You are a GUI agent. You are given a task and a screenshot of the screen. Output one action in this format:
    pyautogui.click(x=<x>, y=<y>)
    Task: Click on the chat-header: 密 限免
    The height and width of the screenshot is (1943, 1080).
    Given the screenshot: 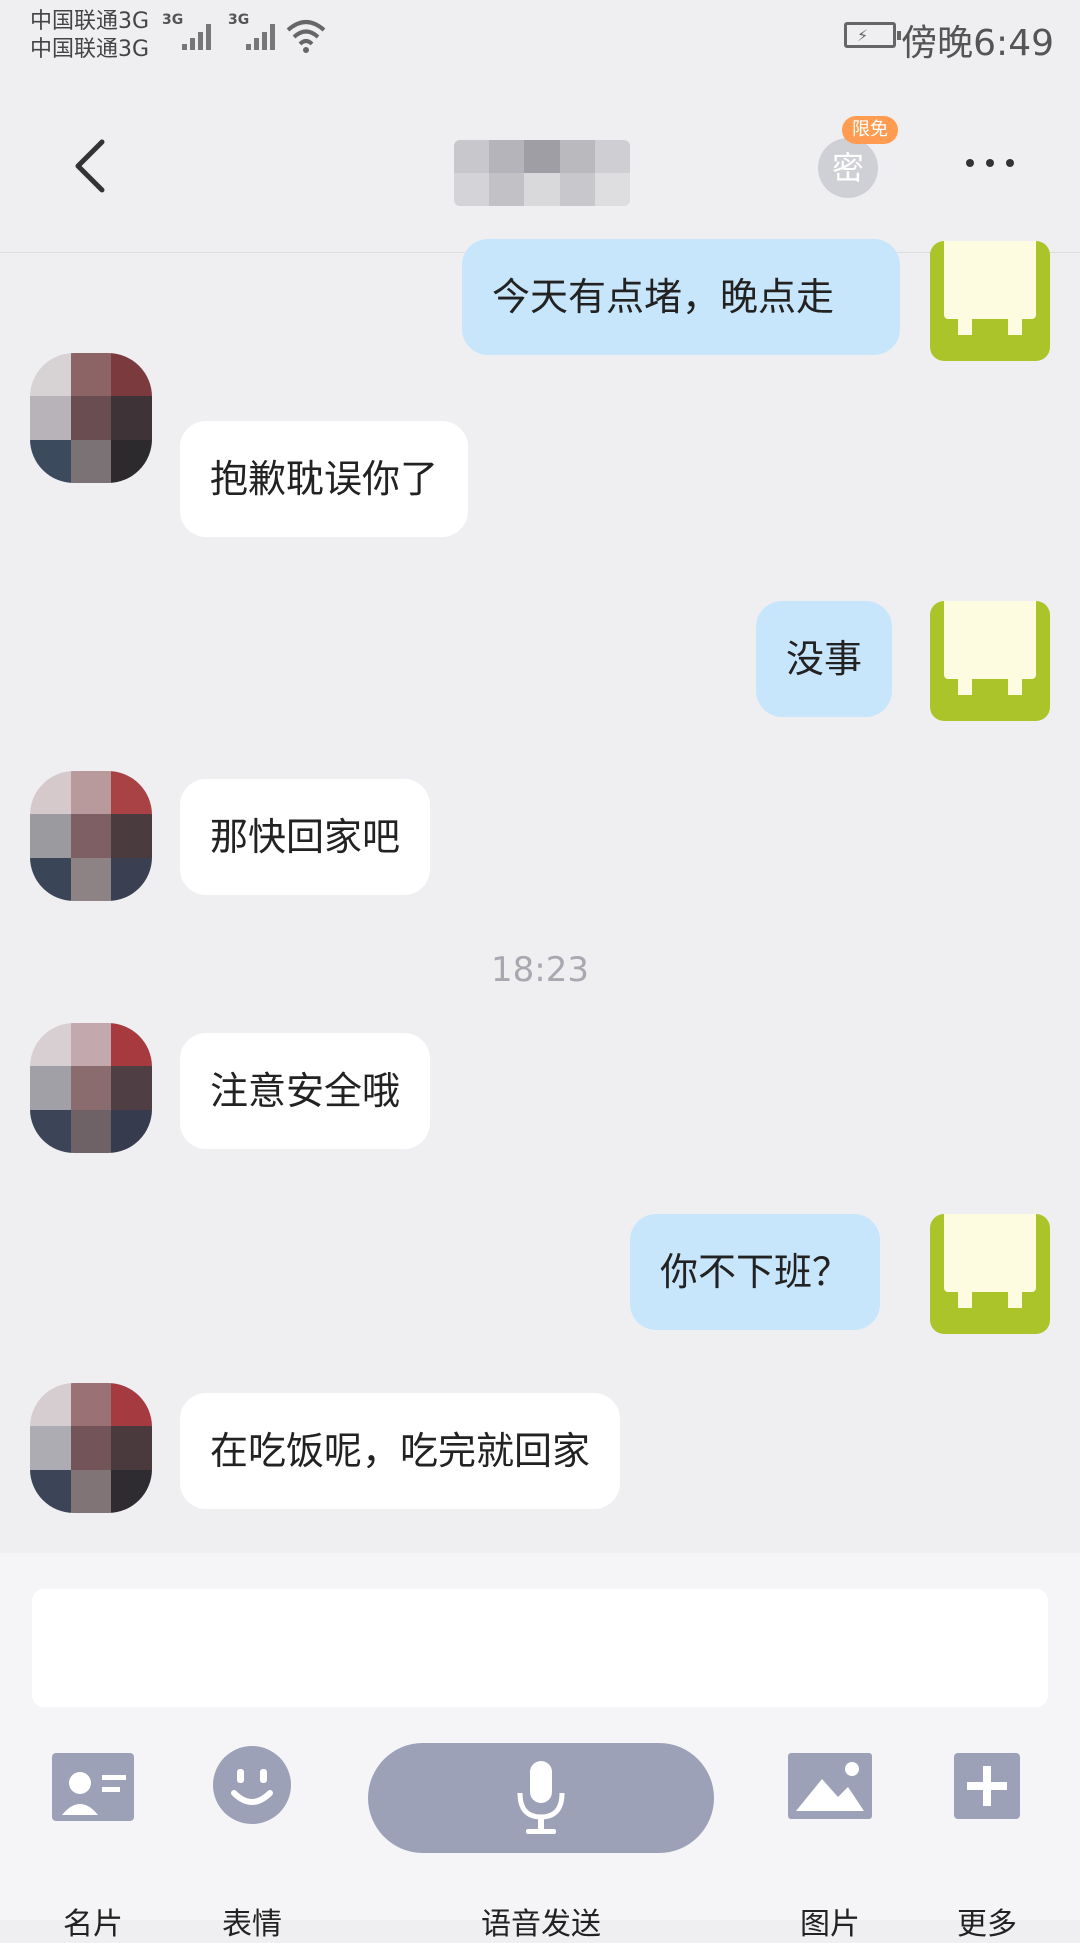 What is the action you would take?
    pyautogui.click(x=540, y=166)
    